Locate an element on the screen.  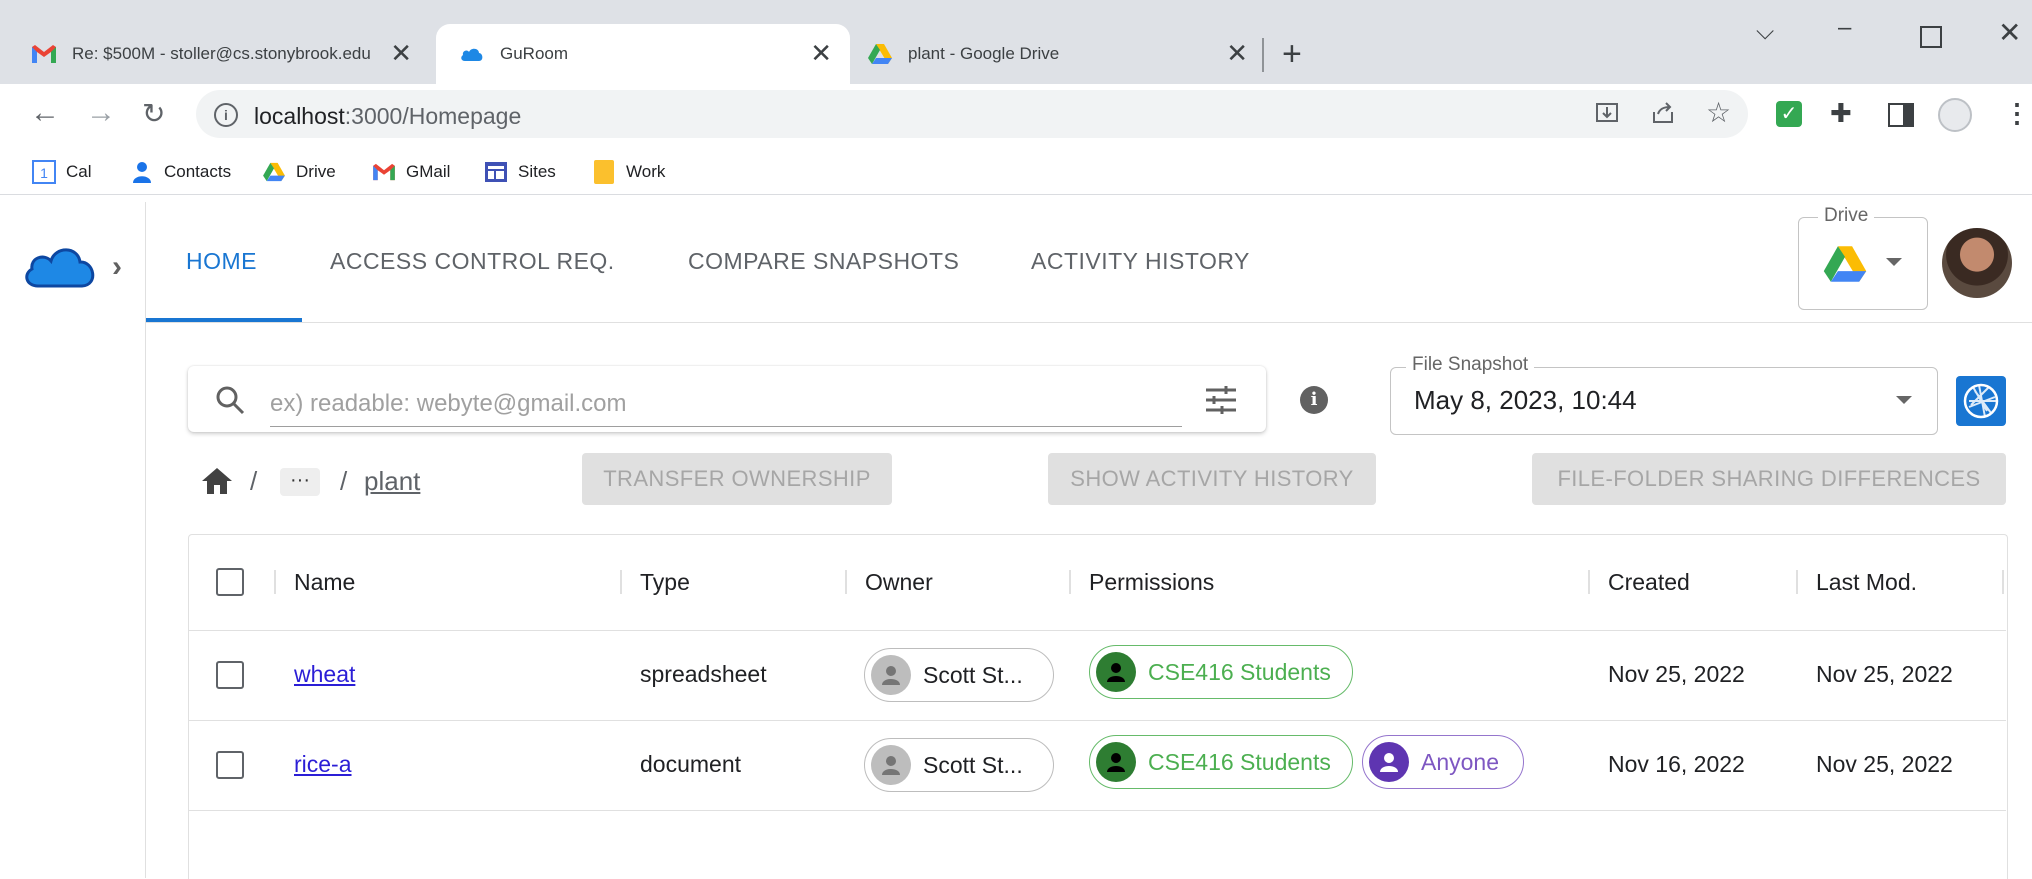
file-snapshot-label: File Snapshot is located at coordinates (1470, 365).